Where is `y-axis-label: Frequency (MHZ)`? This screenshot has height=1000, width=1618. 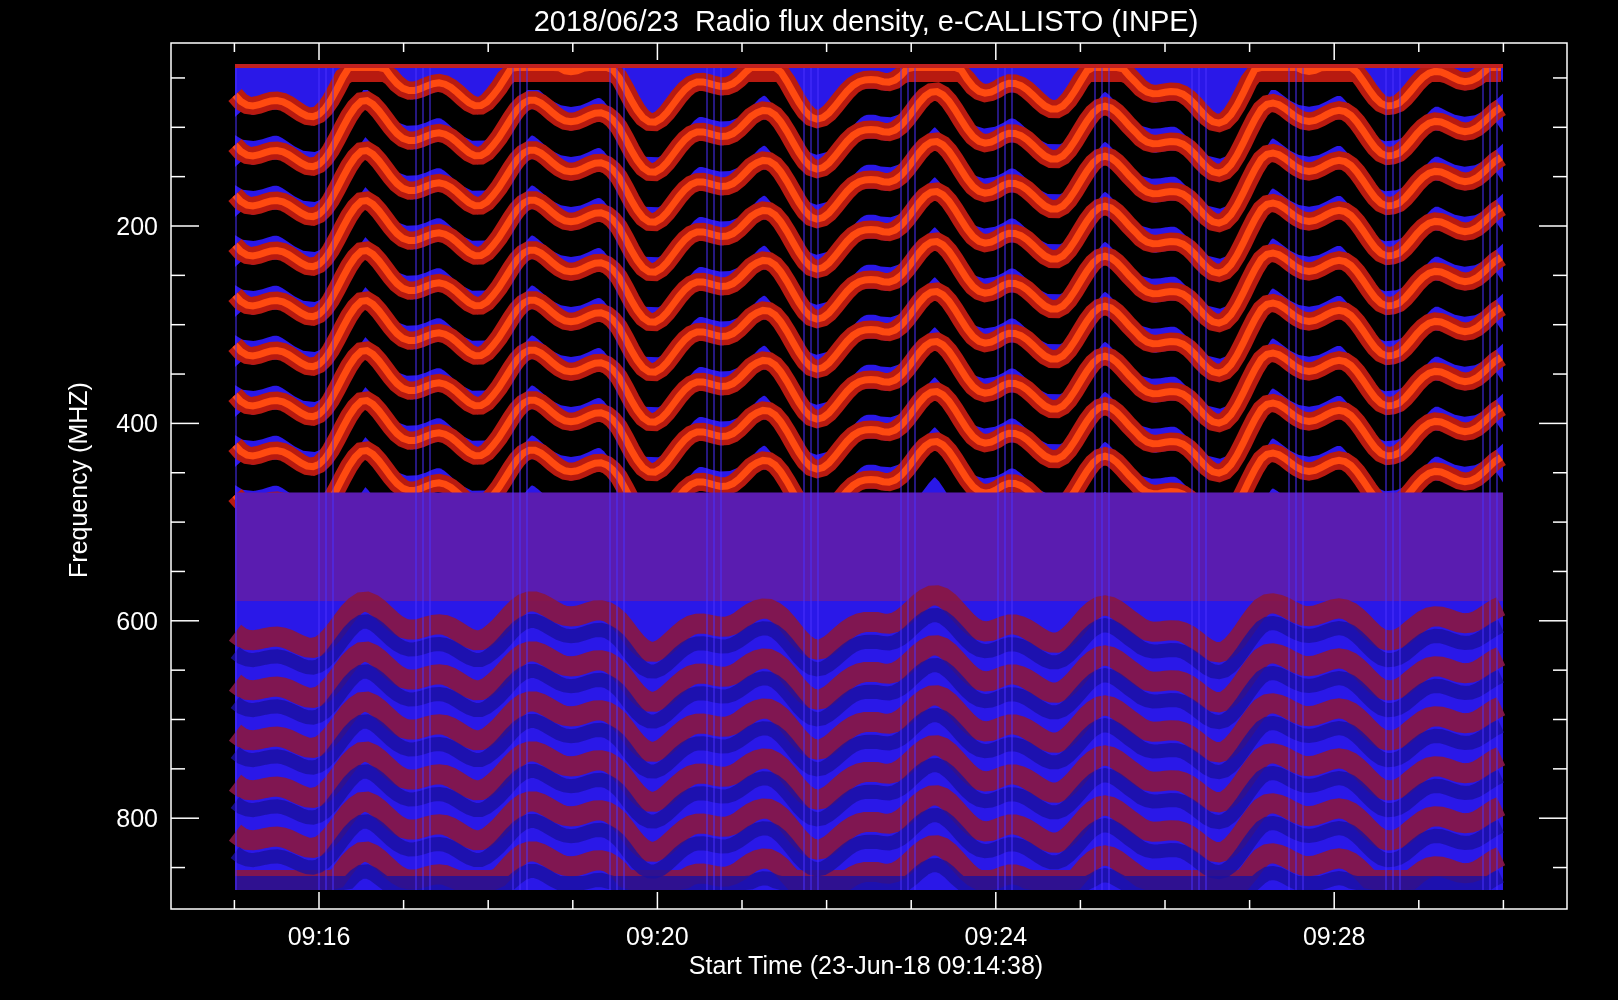
y-axis-label: Frequency (MHZ) is located at coordinates (78, 480).